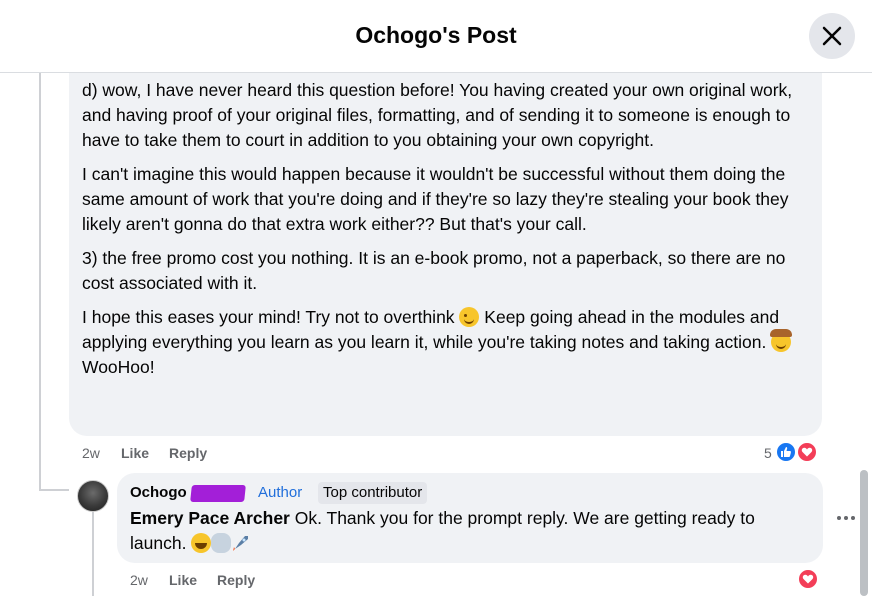 The image size is (872, 596). I want to click on post-dialog-header: Ochogo's Post, so click(436, 36).